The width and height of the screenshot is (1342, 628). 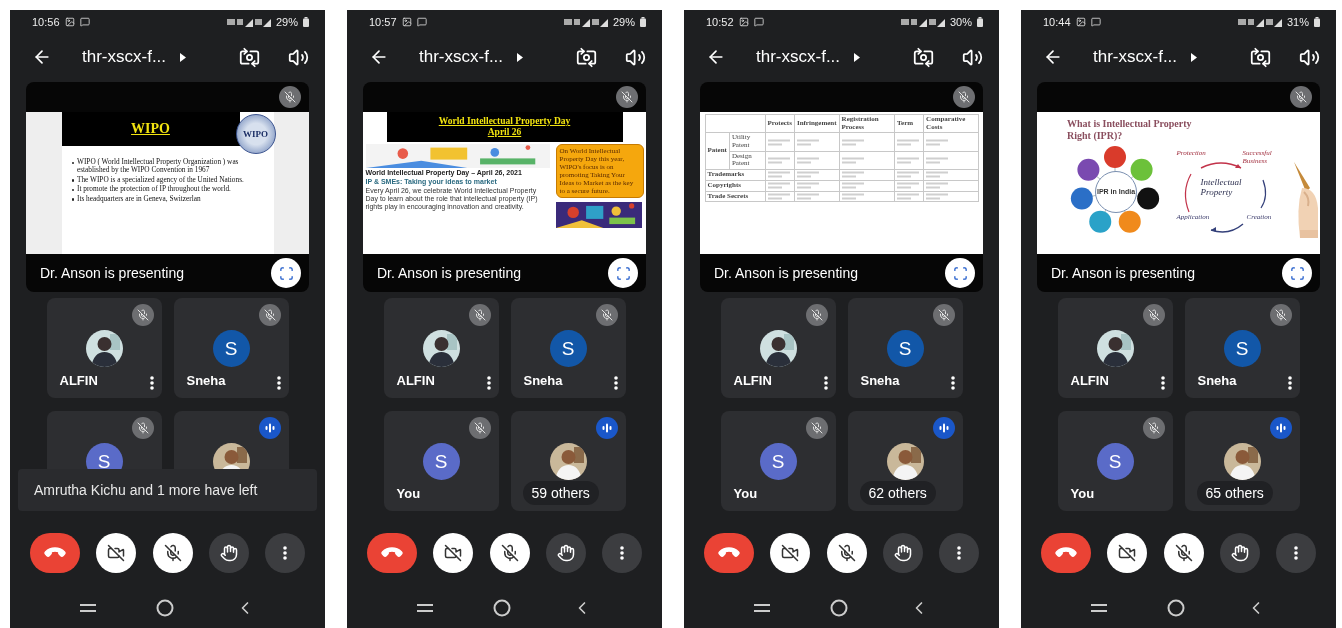 I want to click on participant-name: ALFIN, so click(x=78, y=380).